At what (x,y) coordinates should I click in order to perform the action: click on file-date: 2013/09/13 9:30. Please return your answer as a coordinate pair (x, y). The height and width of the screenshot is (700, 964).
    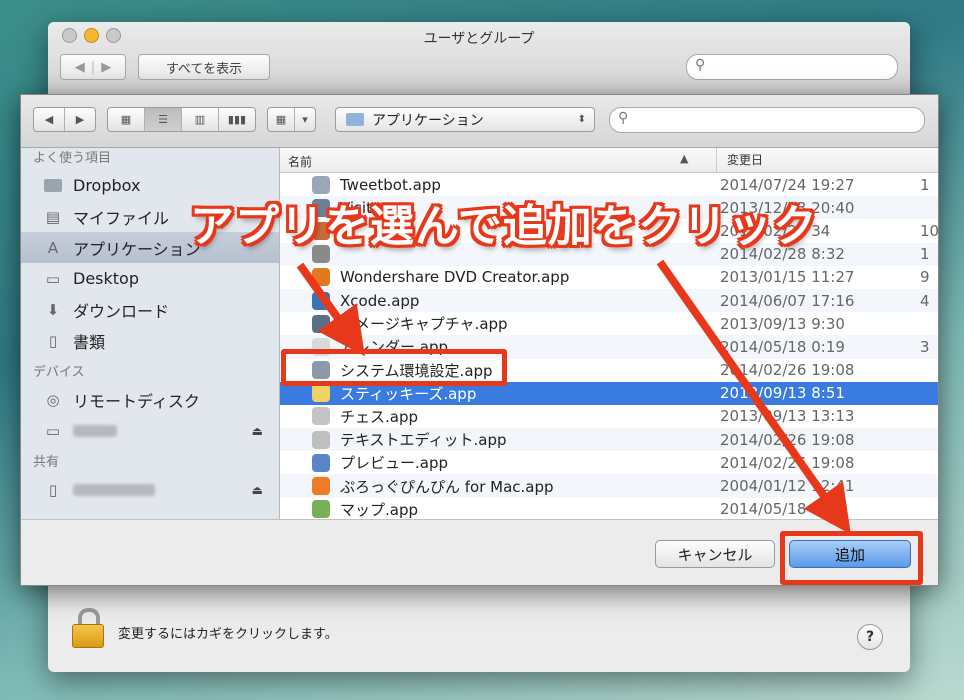
    Looking at the image, I should click on (782, 323).